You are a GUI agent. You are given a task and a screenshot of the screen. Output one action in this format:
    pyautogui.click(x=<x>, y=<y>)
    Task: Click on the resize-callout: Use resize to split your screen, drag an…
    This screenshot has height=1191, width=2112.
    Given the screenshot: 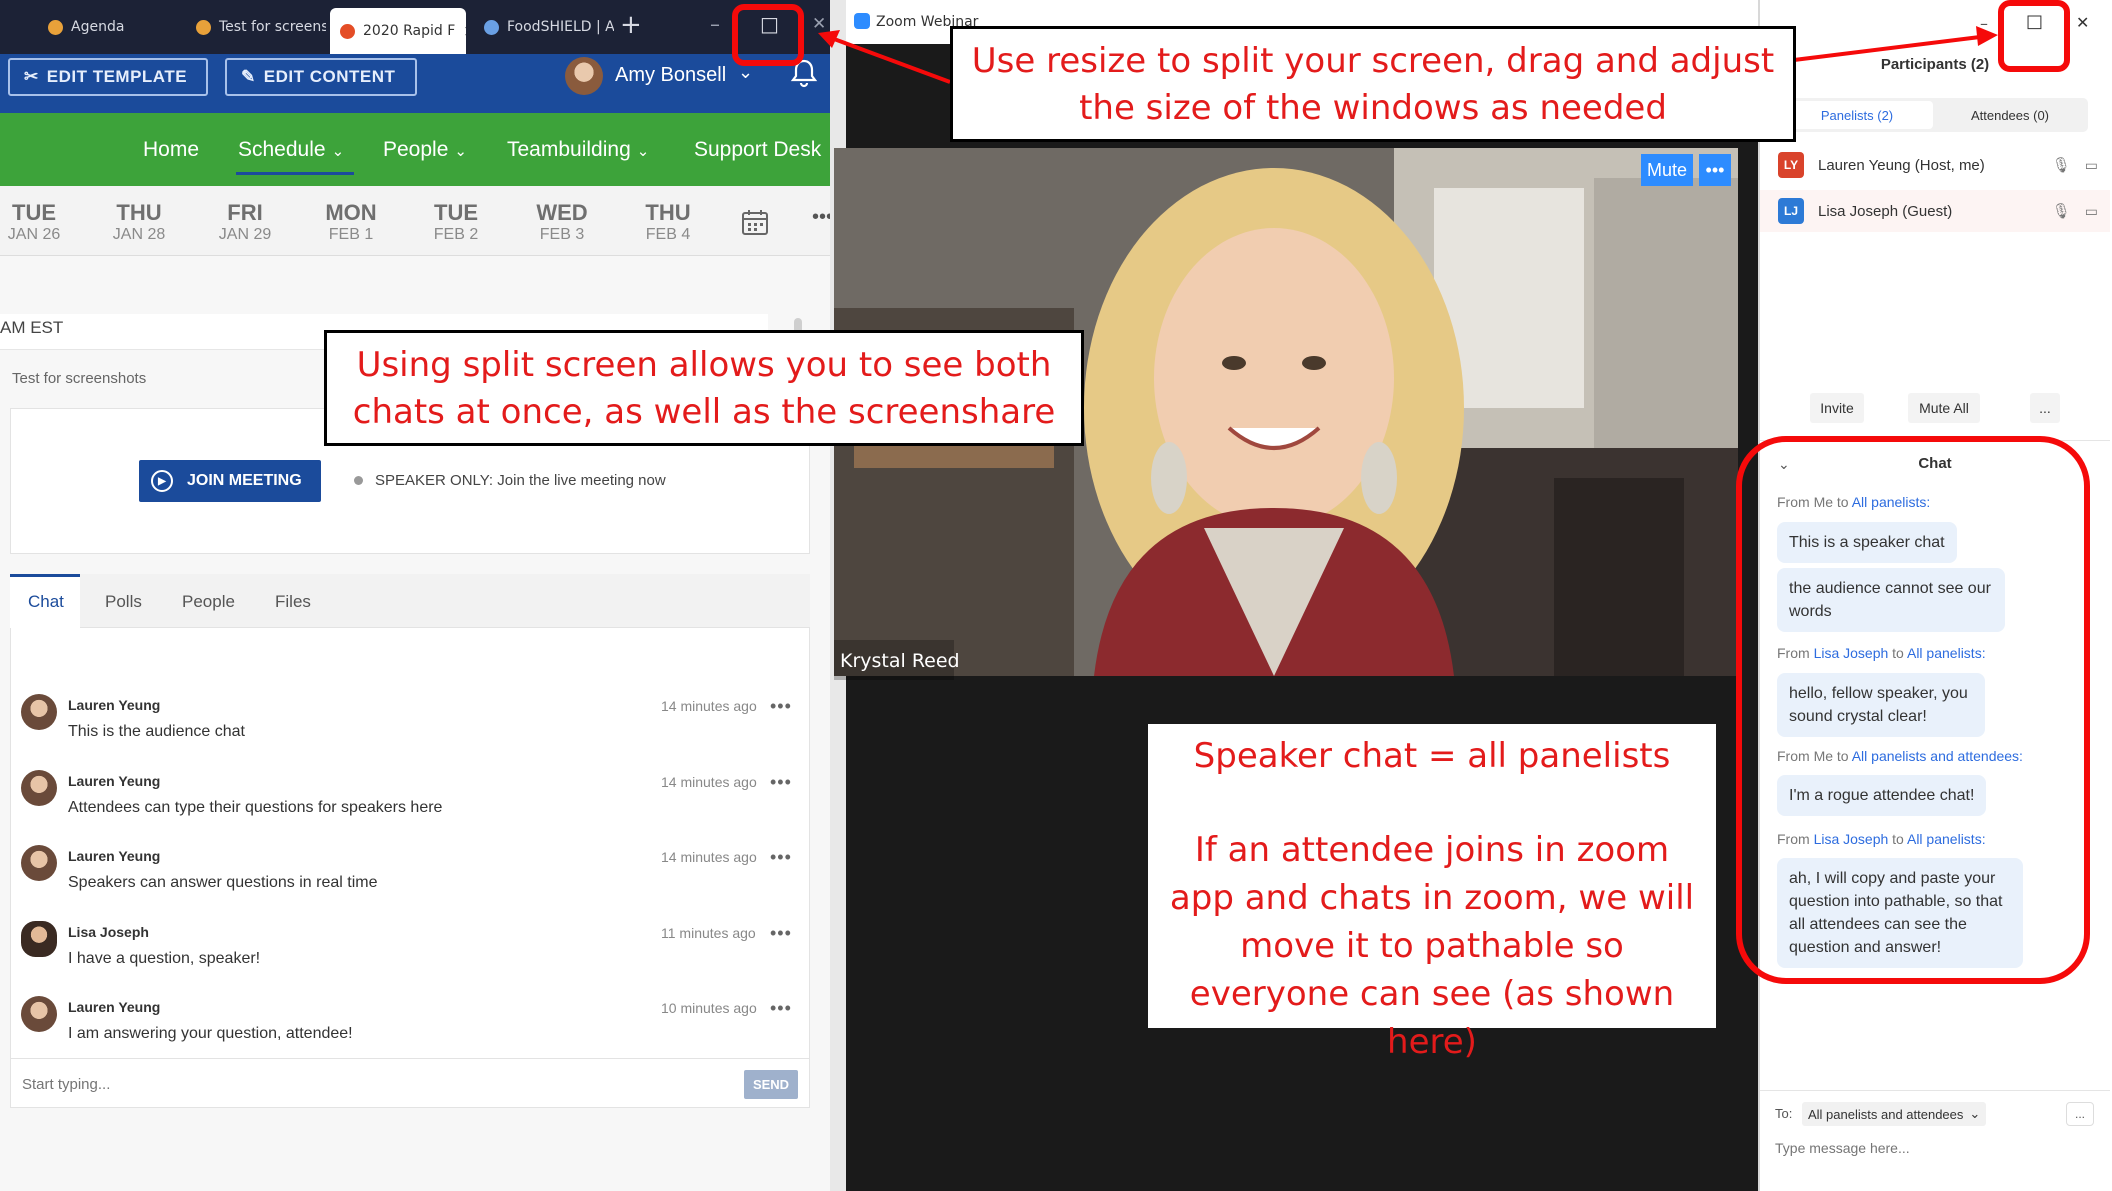 What is the action you would take?
    pyautogui.click(x=1373, y=84)
    